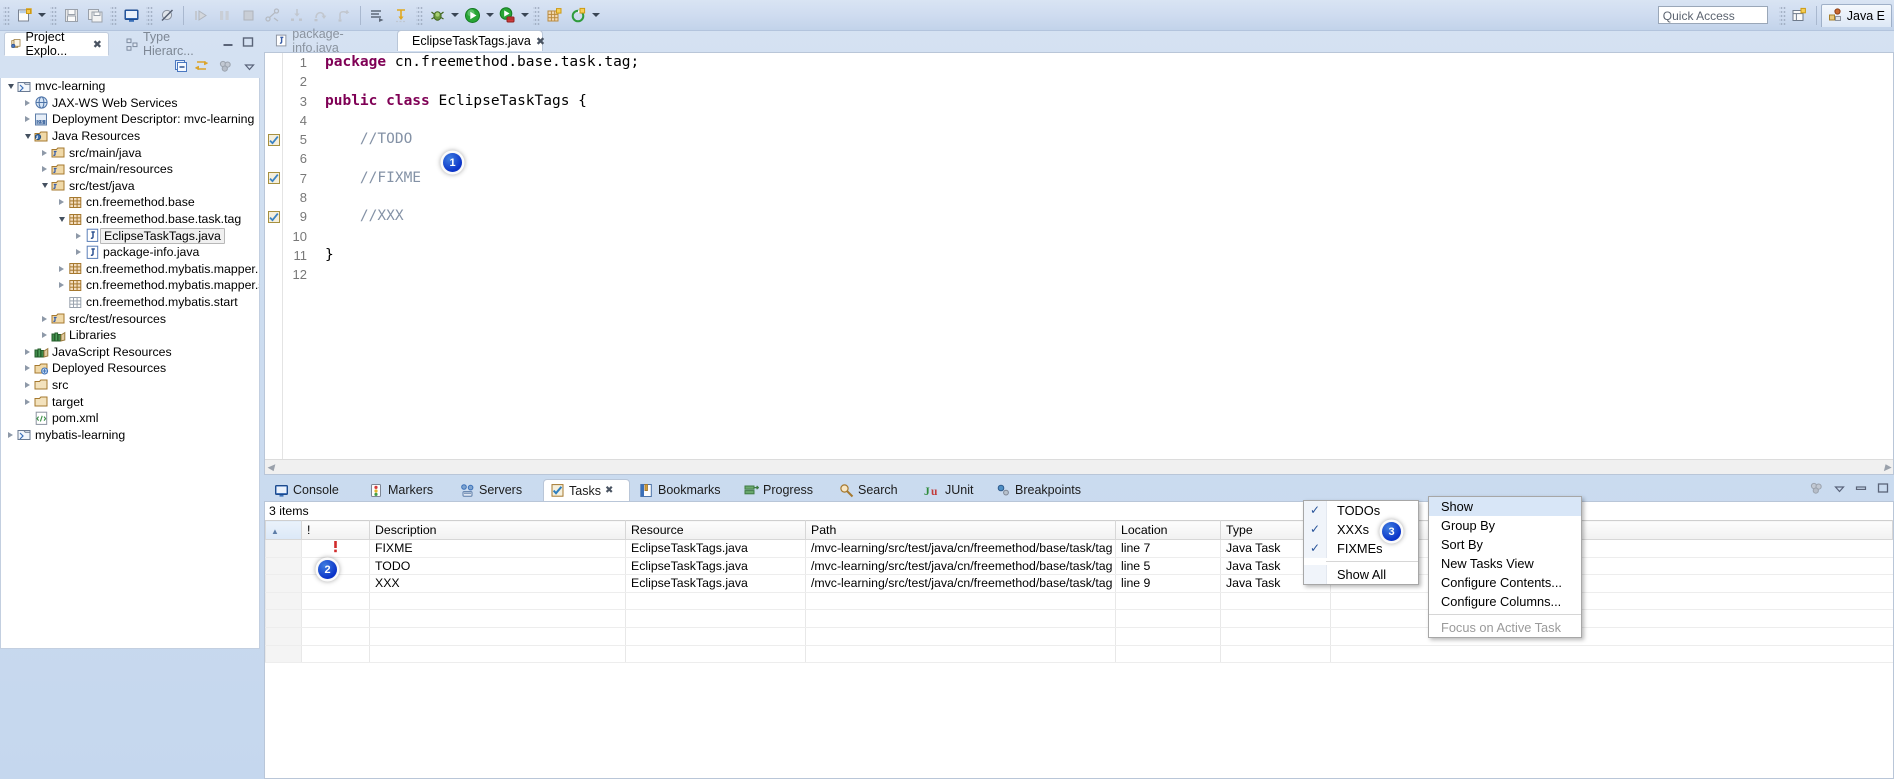 This screenshot has height=779, width=1894. What do you see at coordinates (314, 490) in the screenshot?
I see `bottom-tab-console: Console` at bounding box center [314, 490].